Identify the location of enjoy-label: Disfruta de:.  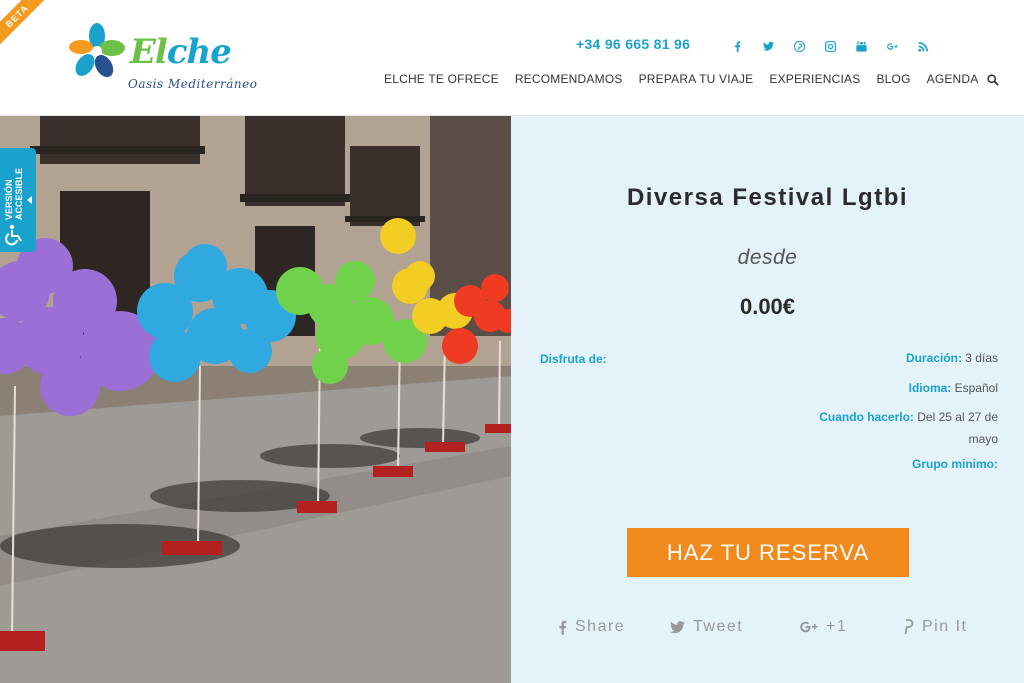
(573, 359).